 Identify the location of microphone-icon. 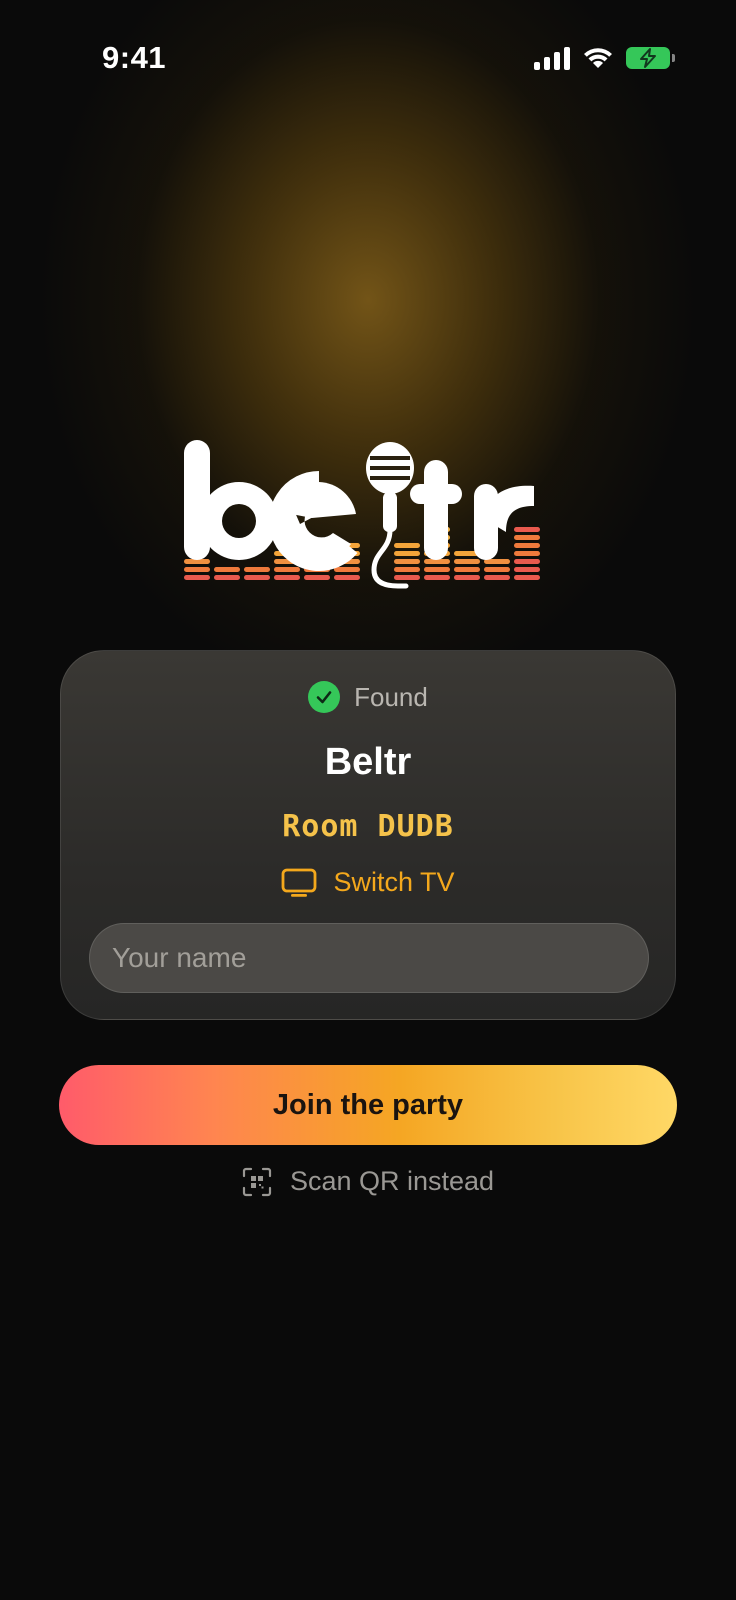
(390, 515).